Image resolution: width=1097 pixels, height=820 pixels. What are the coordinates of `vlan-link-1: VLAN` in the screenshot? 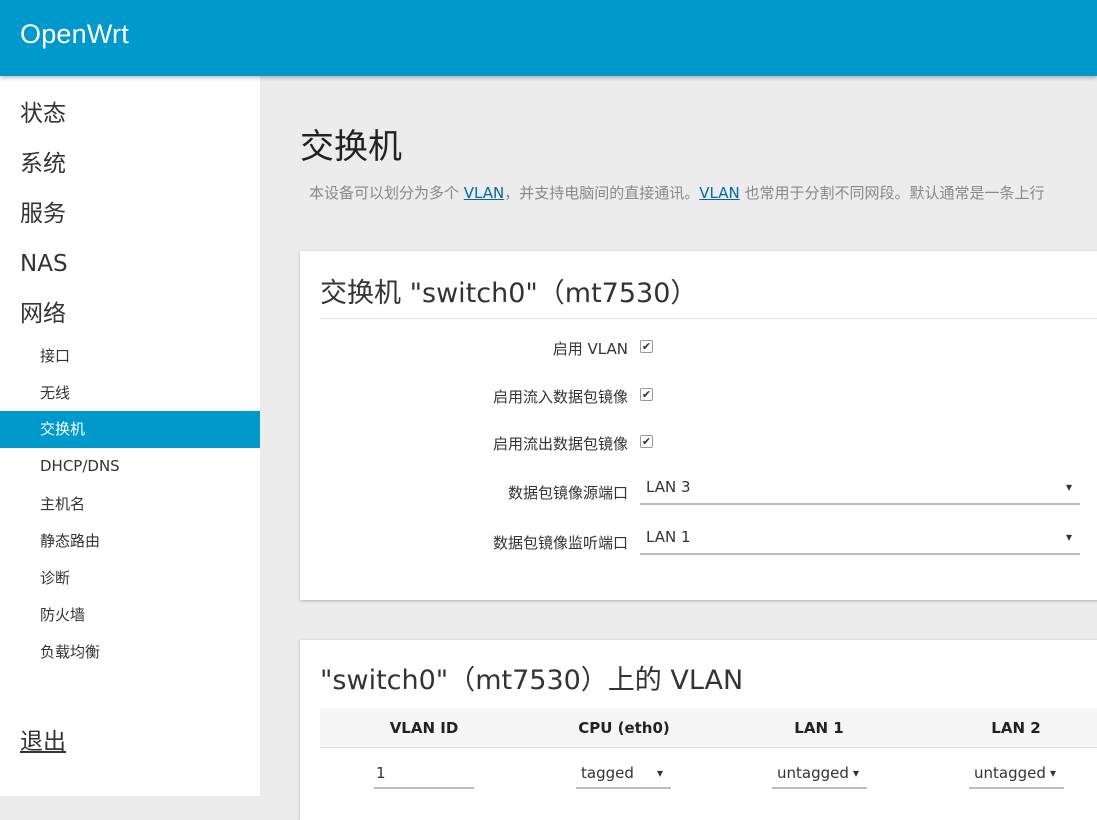 It's located at (484, 193).